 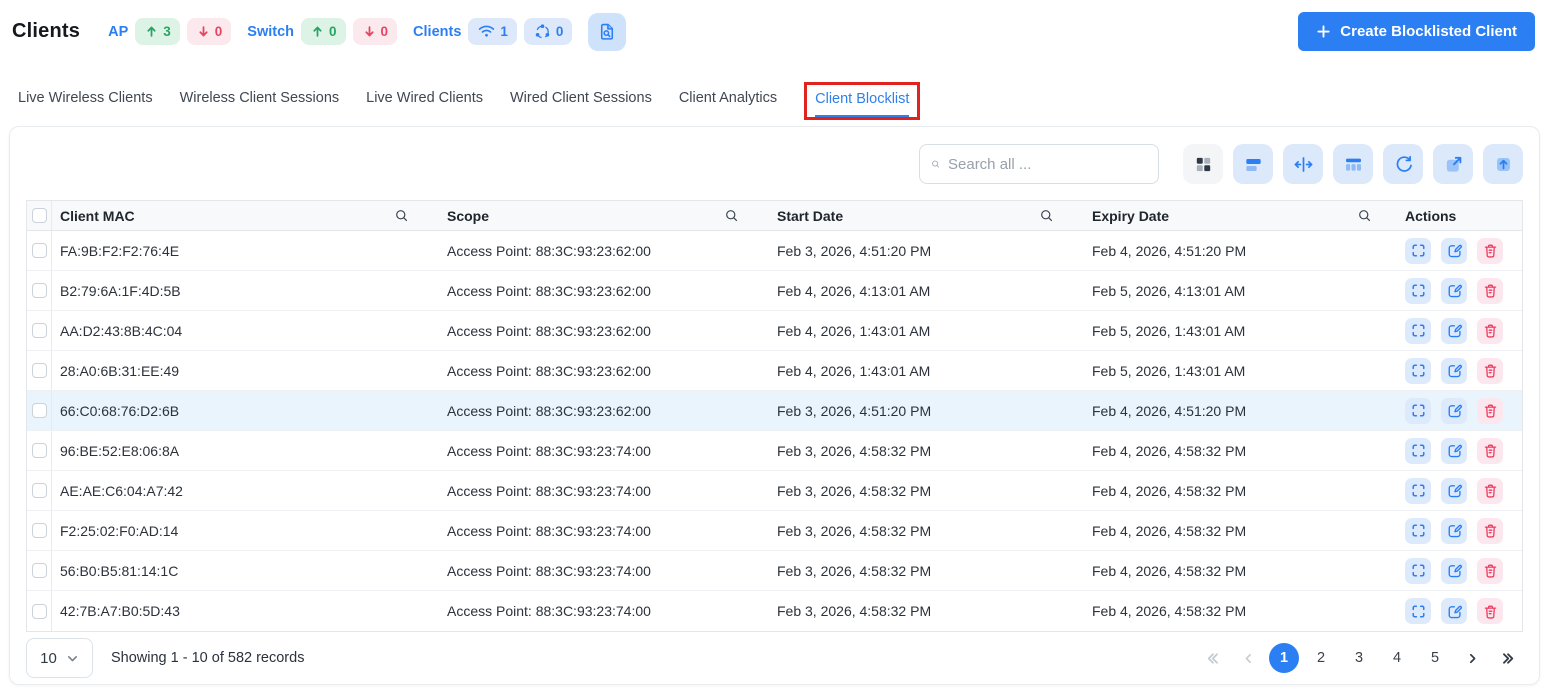 What do you see at coordinates (1397, 658) in the screenshot?
I see `page-button-4: 4` at bounding box center [1397, 658].